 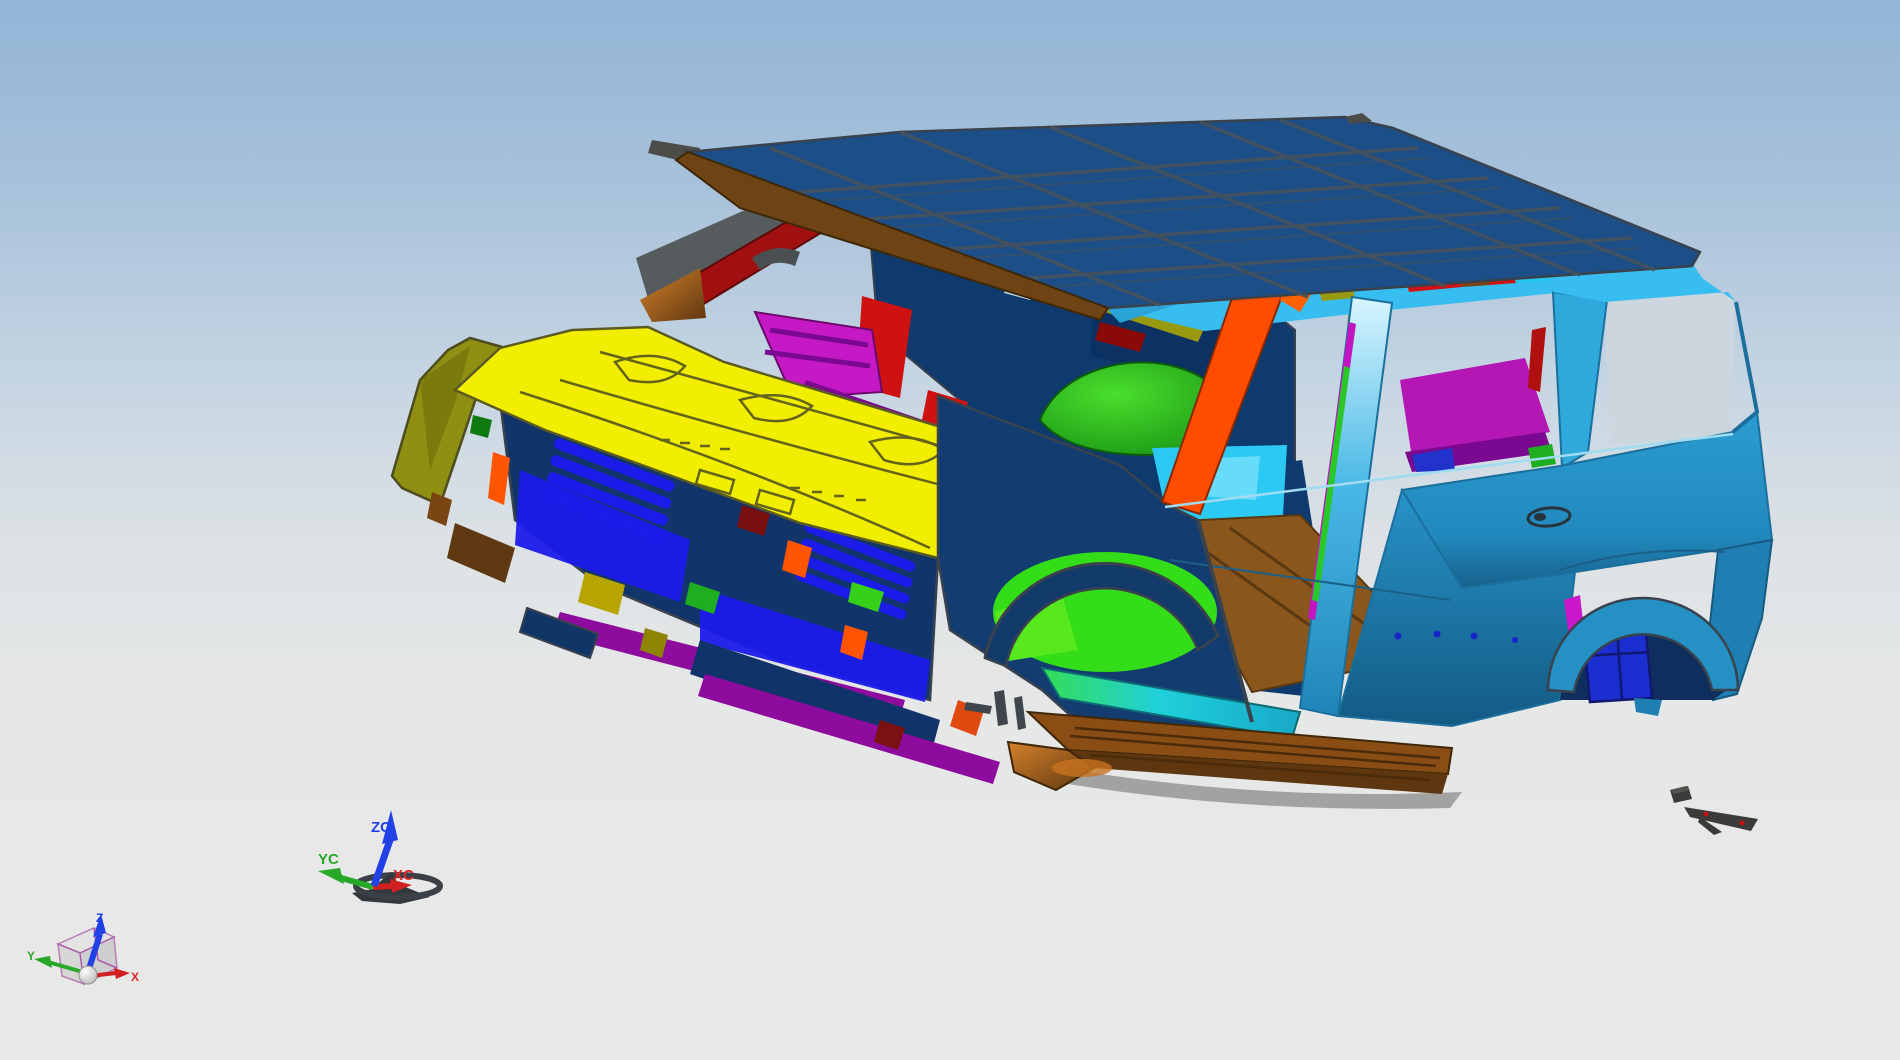 What do you see at coordinates (1721, 819) in the screenshot?
I see `debris-sliver` at bounding box center [1721, 819].